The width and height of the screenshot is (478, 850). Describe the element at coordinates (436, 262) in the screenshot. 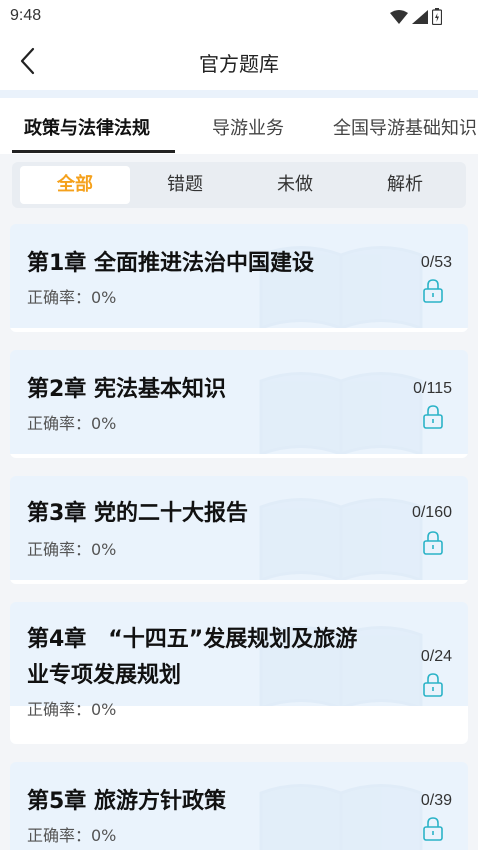

I see `chapter-progress: 0/53` at that location.